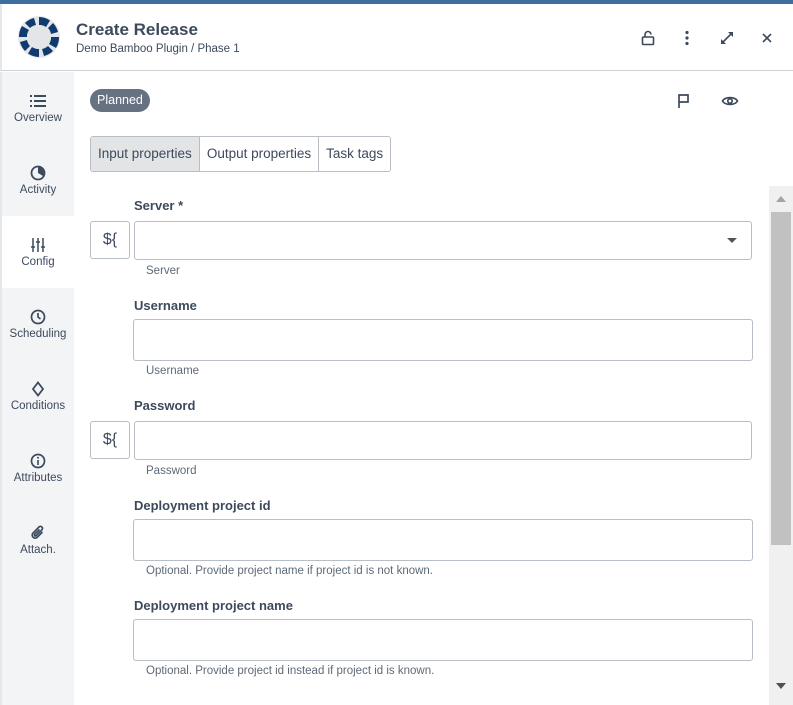  I want to click on tab-input-properties: Input properties, so click(145, 154).